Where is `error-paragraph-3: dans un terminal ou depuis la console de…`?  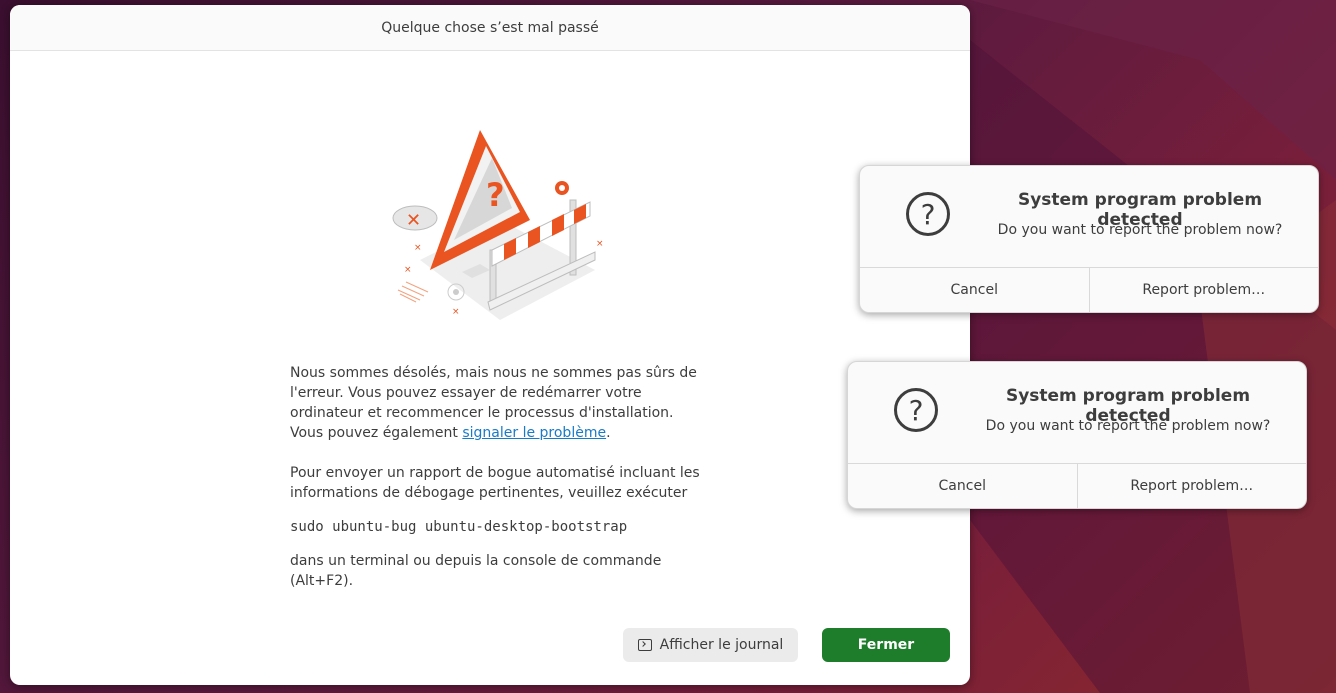
error-paragraph-3: dans un terminal ou depuis la console de… is located at coordinates (476, 571).